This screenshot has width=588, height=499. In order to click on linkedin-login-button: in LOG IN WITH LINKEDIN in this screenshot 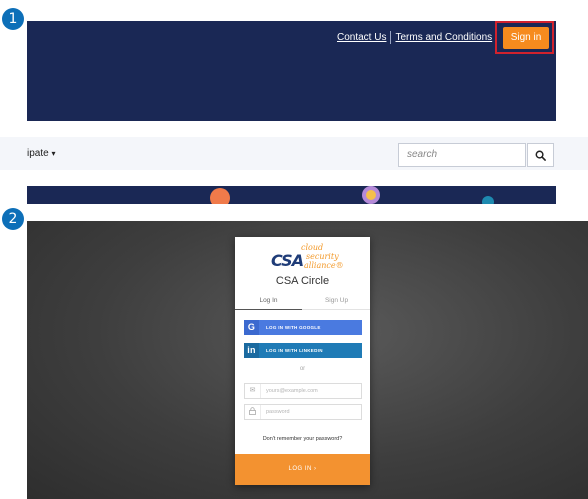, I will do `click(303, 350)`.